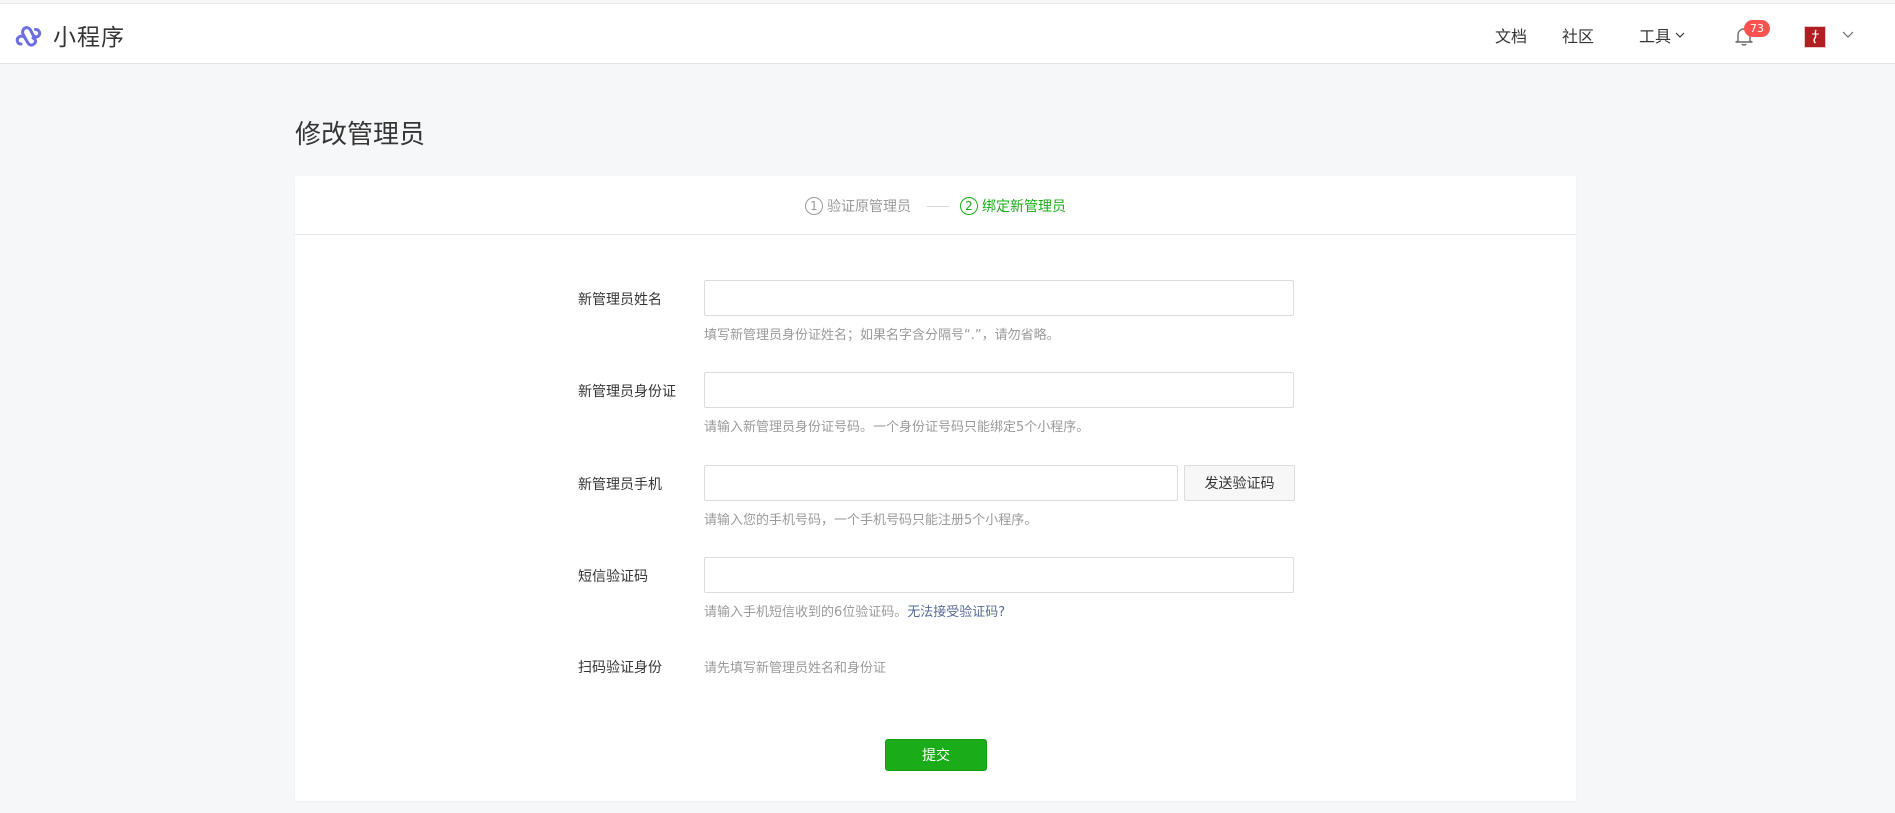  Describe the element at coordinates (613, 577) in the screenshot. I see `sms-code-label: 短信验证码` at that location.